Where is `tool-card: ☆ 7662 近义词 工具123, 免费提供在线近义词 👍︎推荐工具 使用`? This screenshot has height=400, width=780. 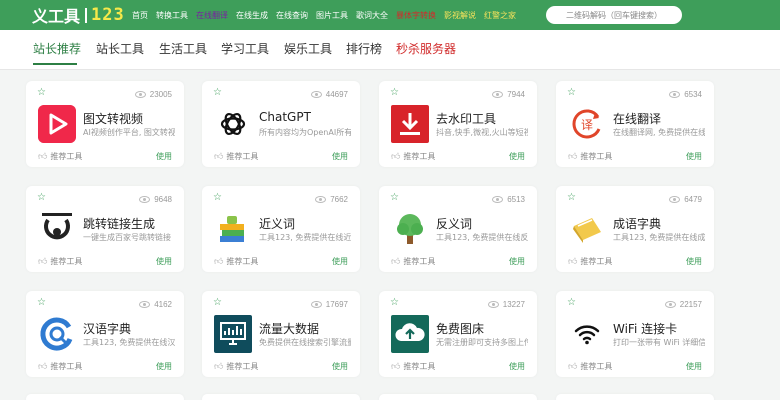 tool-card: ☆ 7662 近义词 工具123, 免费提供在线近义词 👍︎推荐工具 使用 is located at coordinates (281, 229).